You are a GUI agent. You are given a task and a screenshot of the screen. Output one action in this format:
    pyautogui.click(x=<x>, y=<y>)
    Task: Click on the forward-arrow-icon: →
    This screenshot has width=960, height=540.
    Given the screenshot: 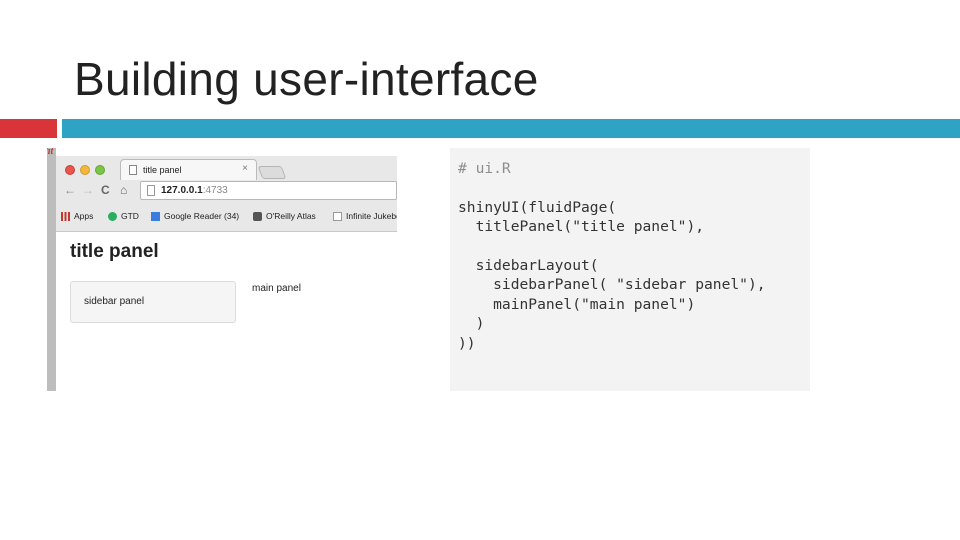 What is the action you would take?
    pyautogui.click(x=88, y=190)
    